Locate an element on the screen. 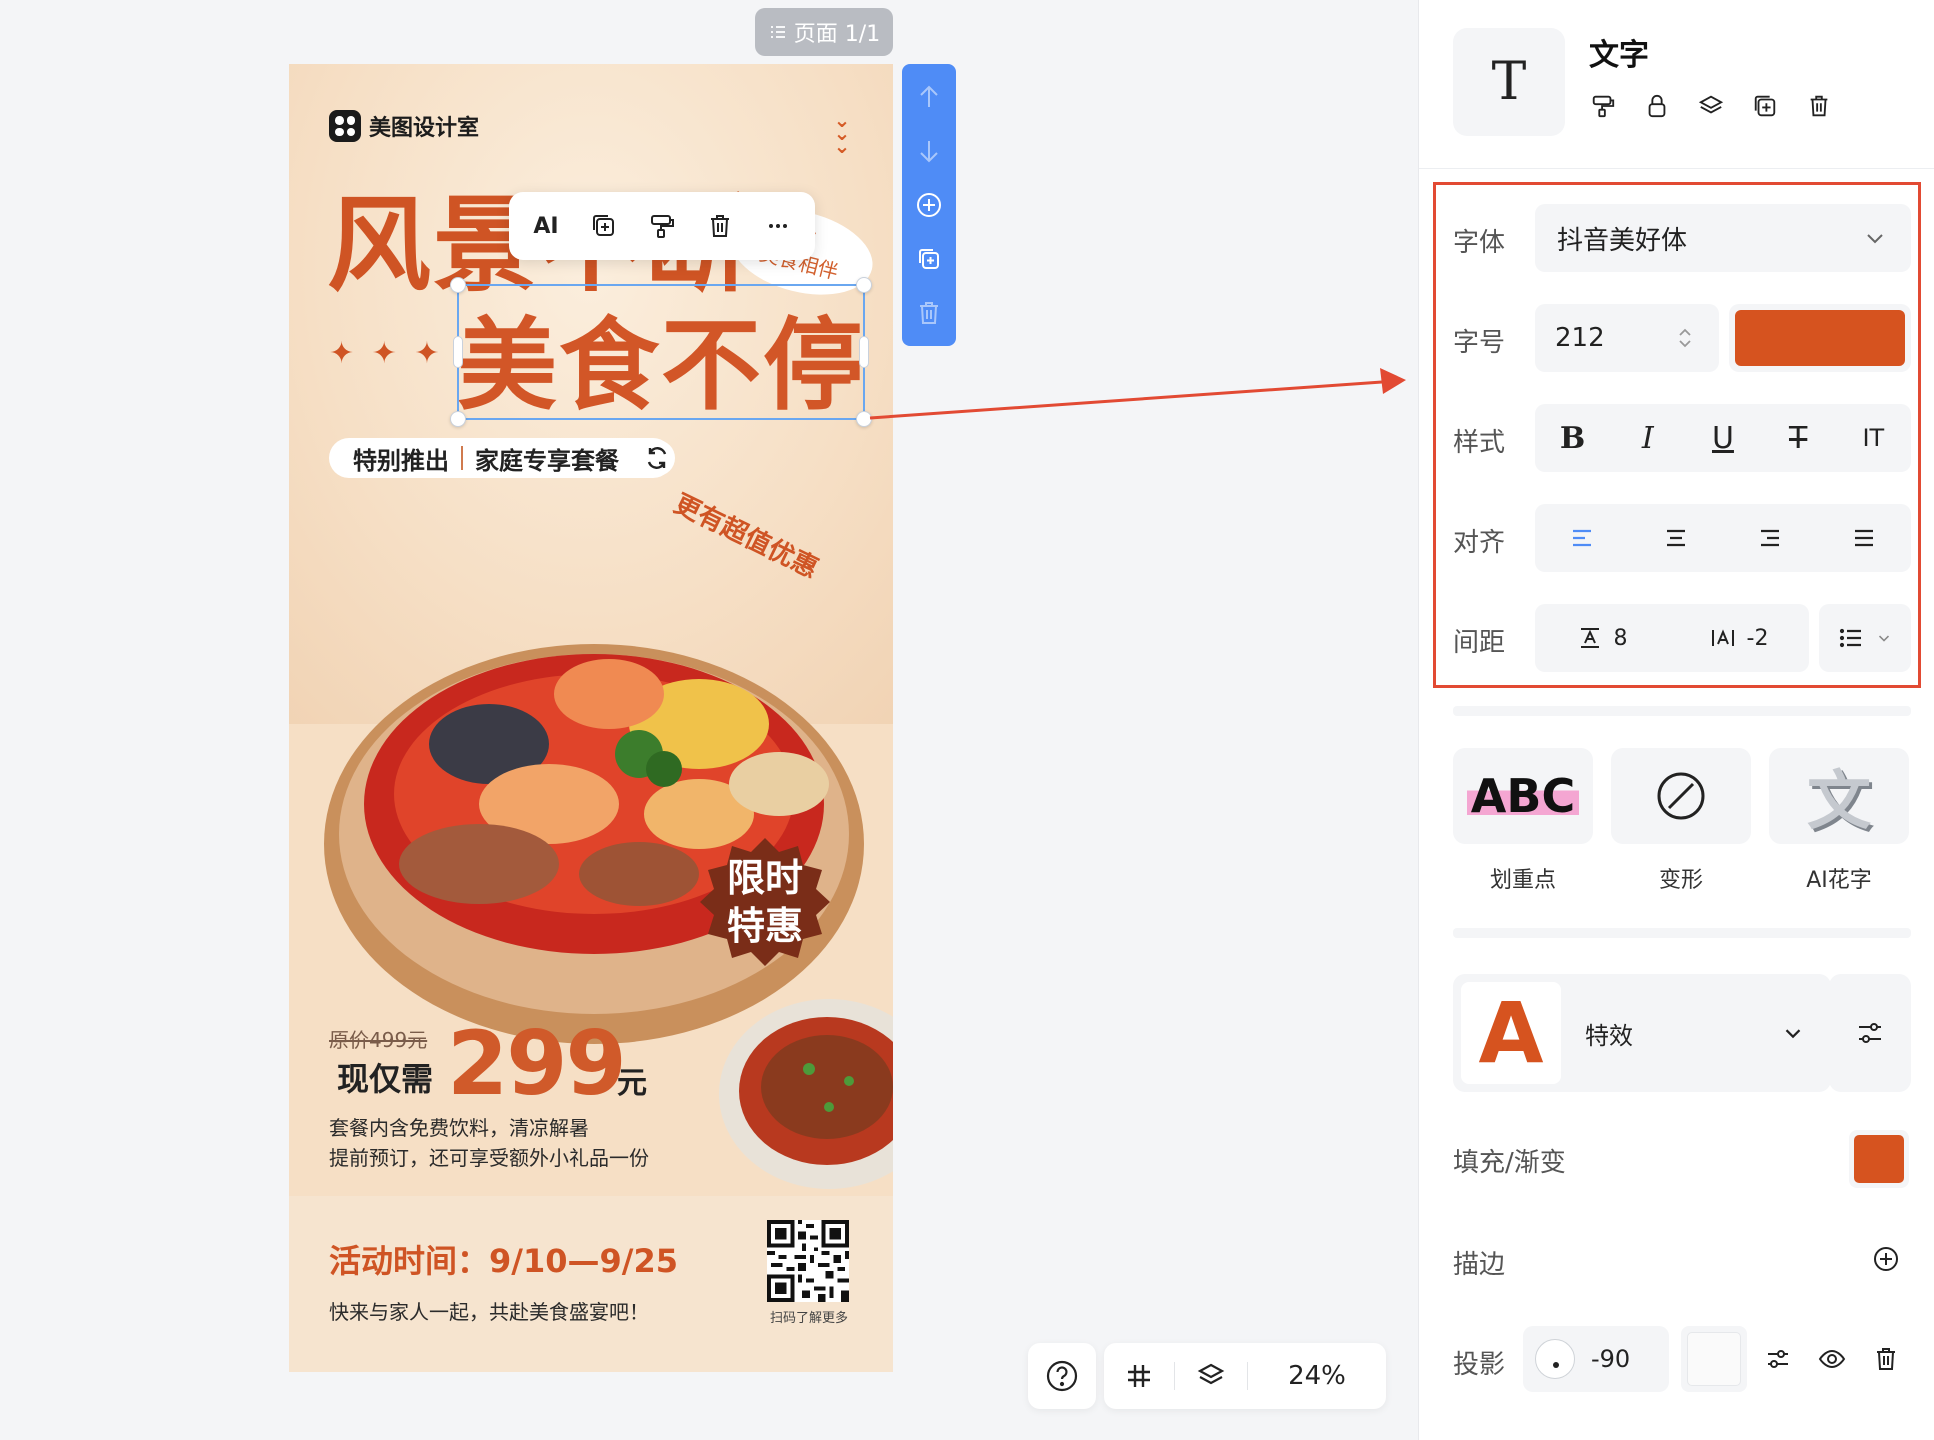 The width and height of the screenshot is (1934, 1440). add-circle-icon is located at coordinates (1886, 1259).